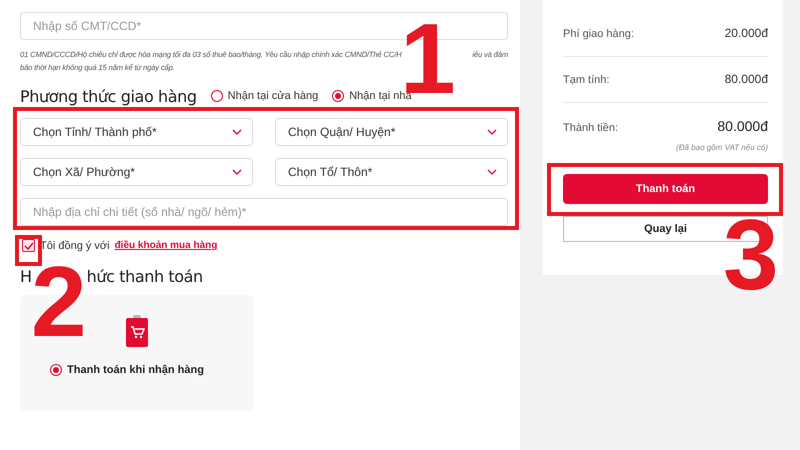 The image size is (800, 450). What do you see at coordinates (136, 172) in the screenshot?
I see `dropdown: Chọn Xã/ Phường*` at bounding box center [136, 172].